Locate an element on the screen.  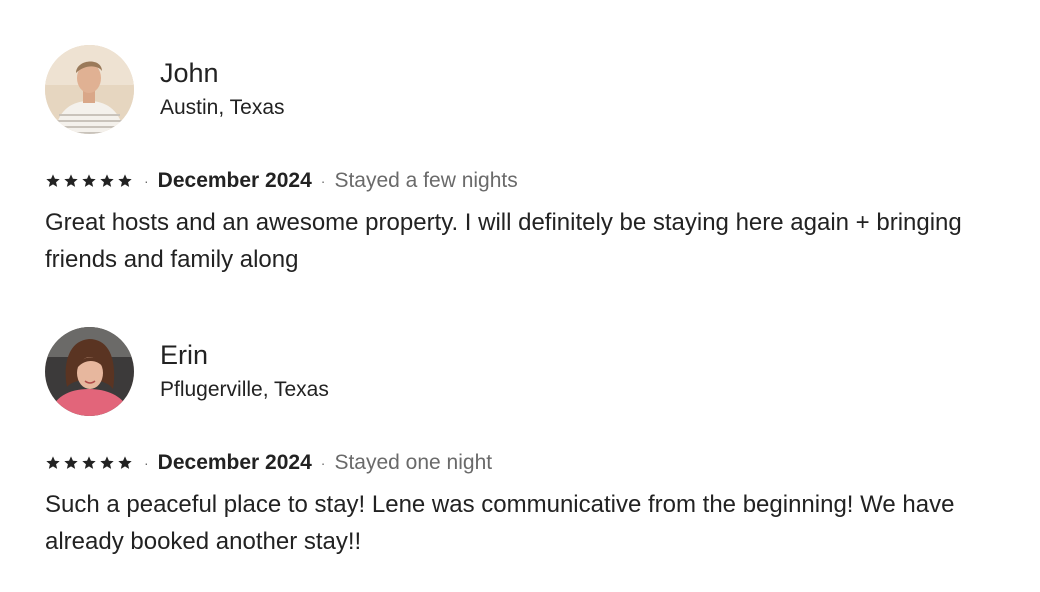
review-header: Erin Pflugerville, Texas is located at coordinates (525, 371).